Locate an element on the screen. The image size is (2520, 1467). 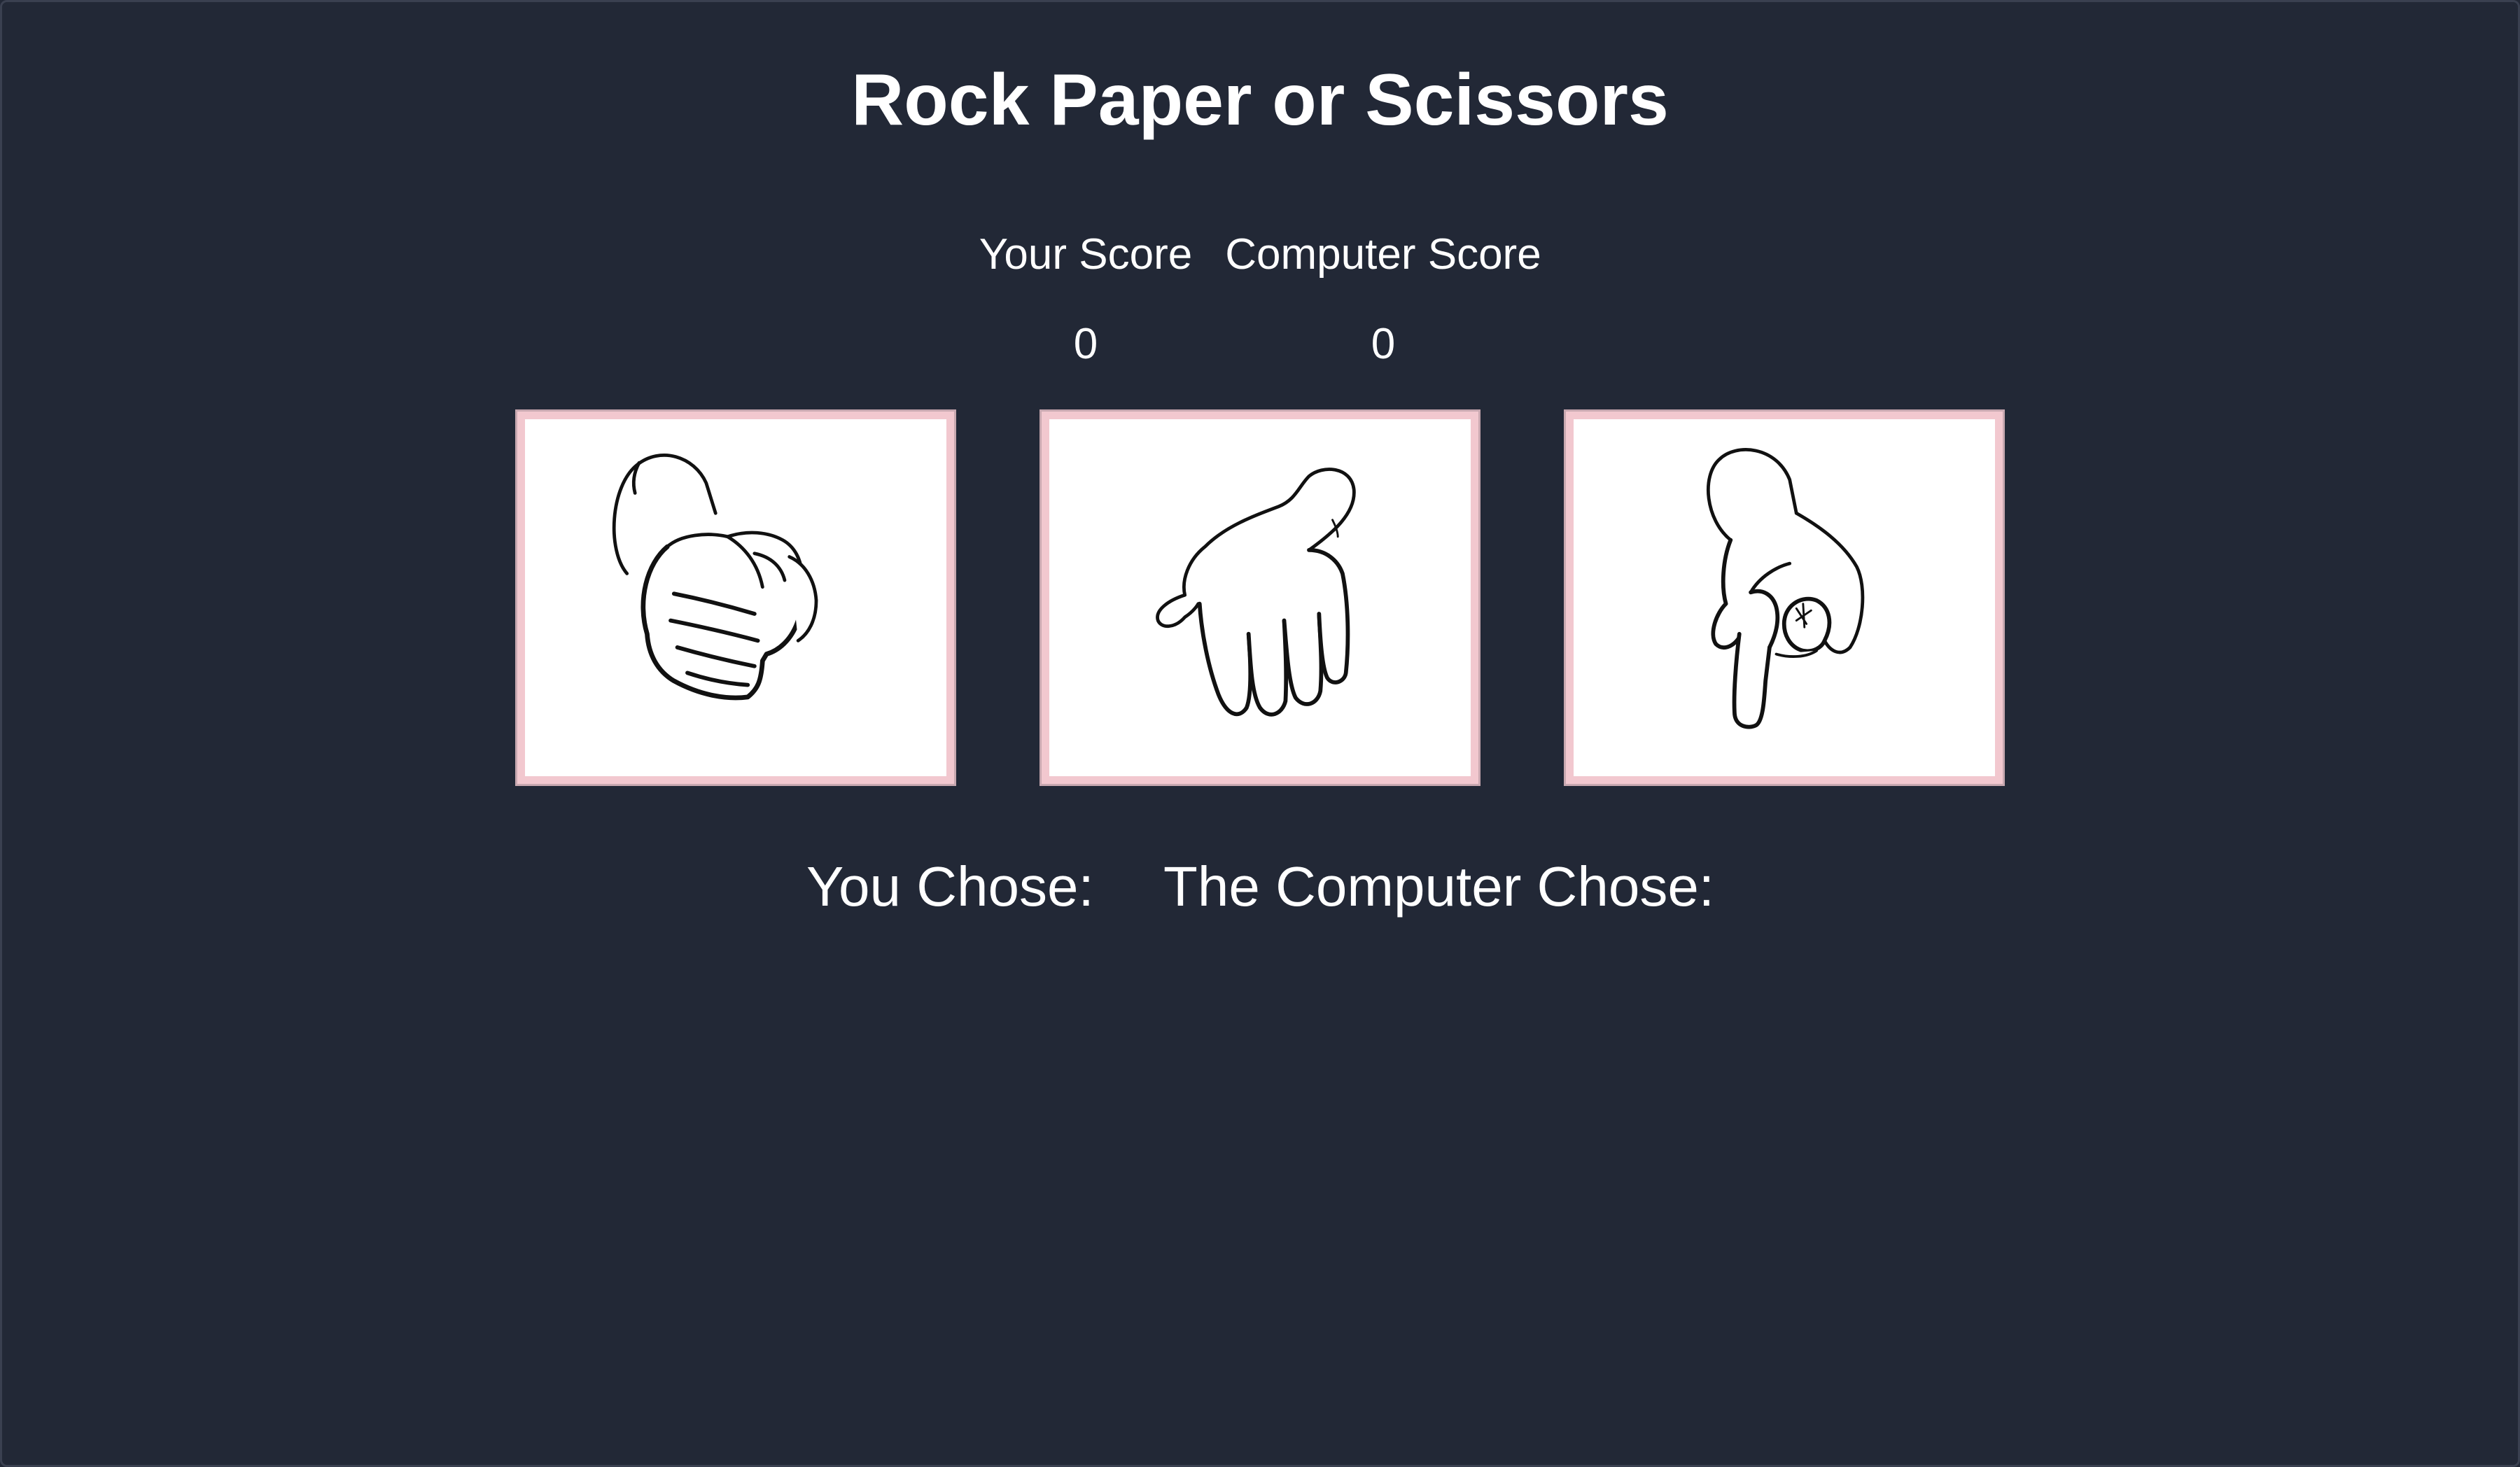
scissors-hand-icon is located at coordinates (1785, 588).